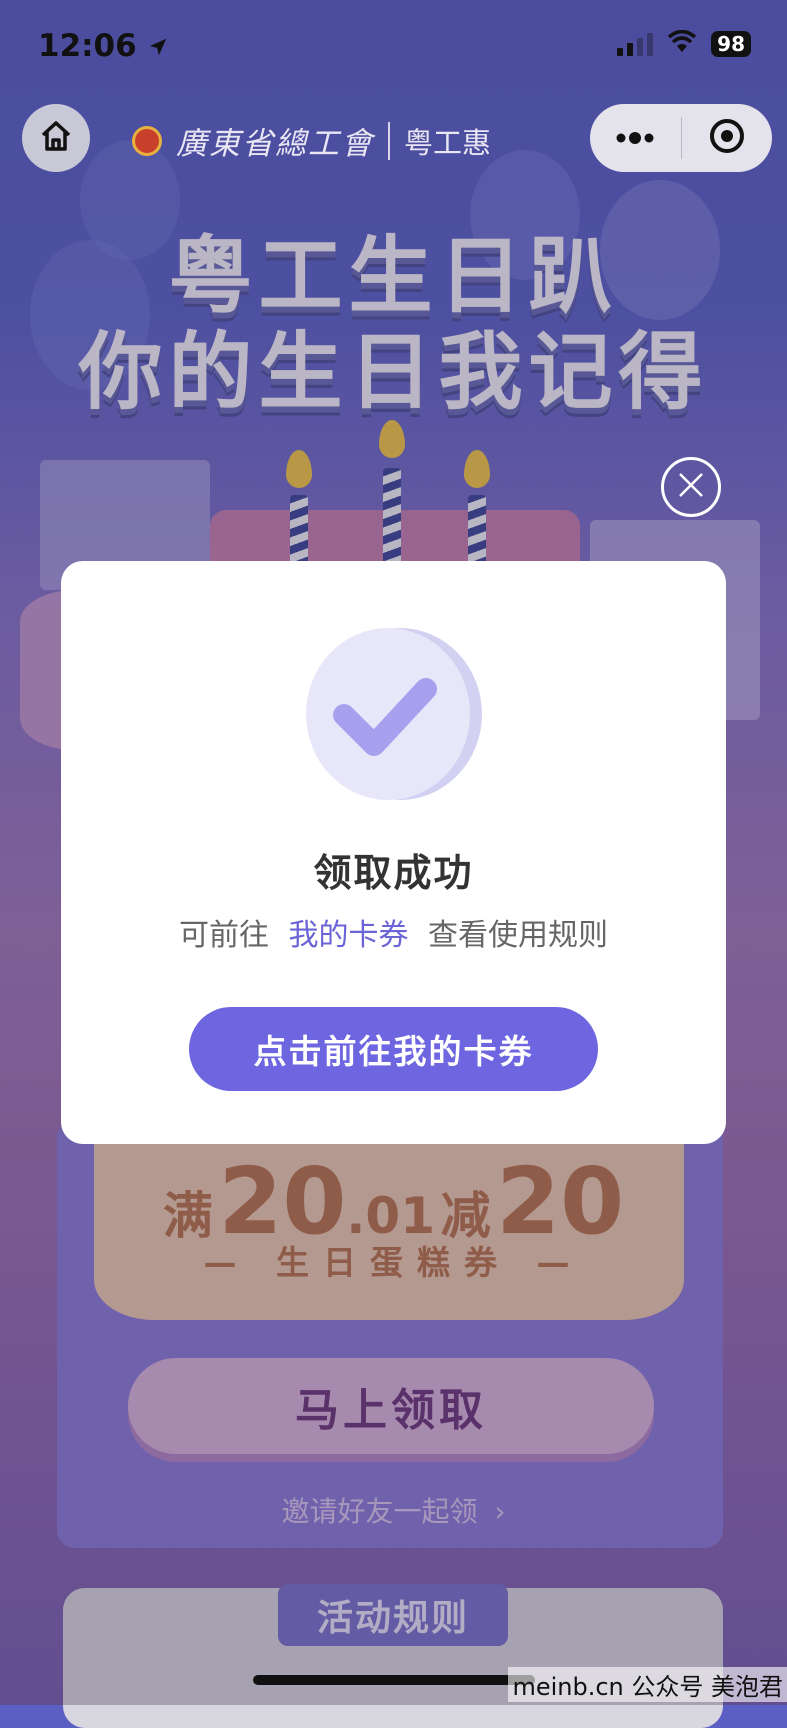 The width and height of the screenshot is (787, 1728). What do you see at coordinates (349, 935) in the screenshot?
I see `my-coupons-link: 我的卡券` at bounding box center [349, 935].